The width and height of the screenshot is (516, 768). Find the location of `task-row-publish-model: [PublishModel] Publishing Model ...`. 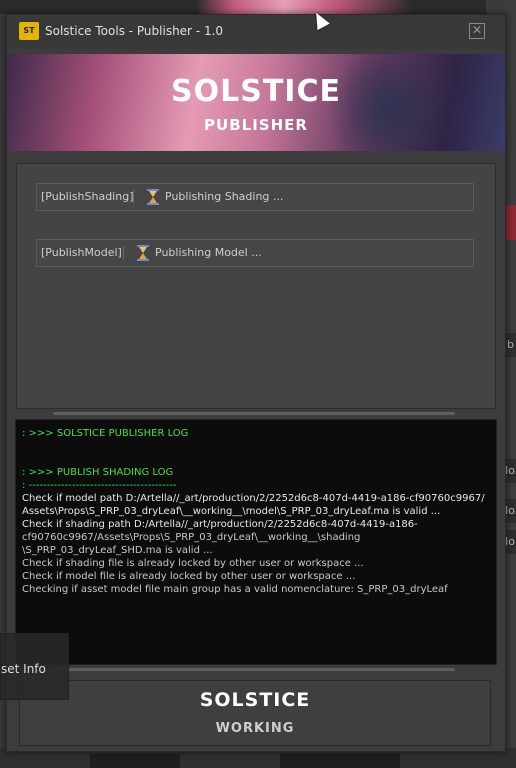

task-row-publish-model: [PublishModel] Publishing Model ... is located at coordinates (255, 253).